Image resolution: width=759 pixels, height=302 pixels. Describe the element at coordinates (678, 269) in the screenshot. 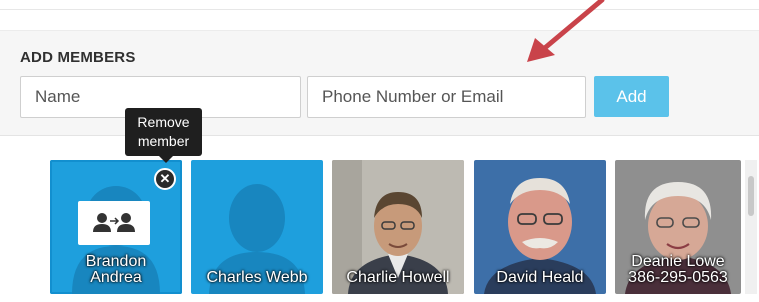

I see `member-name: Deanie Lowe 386-295-0563` at that location.